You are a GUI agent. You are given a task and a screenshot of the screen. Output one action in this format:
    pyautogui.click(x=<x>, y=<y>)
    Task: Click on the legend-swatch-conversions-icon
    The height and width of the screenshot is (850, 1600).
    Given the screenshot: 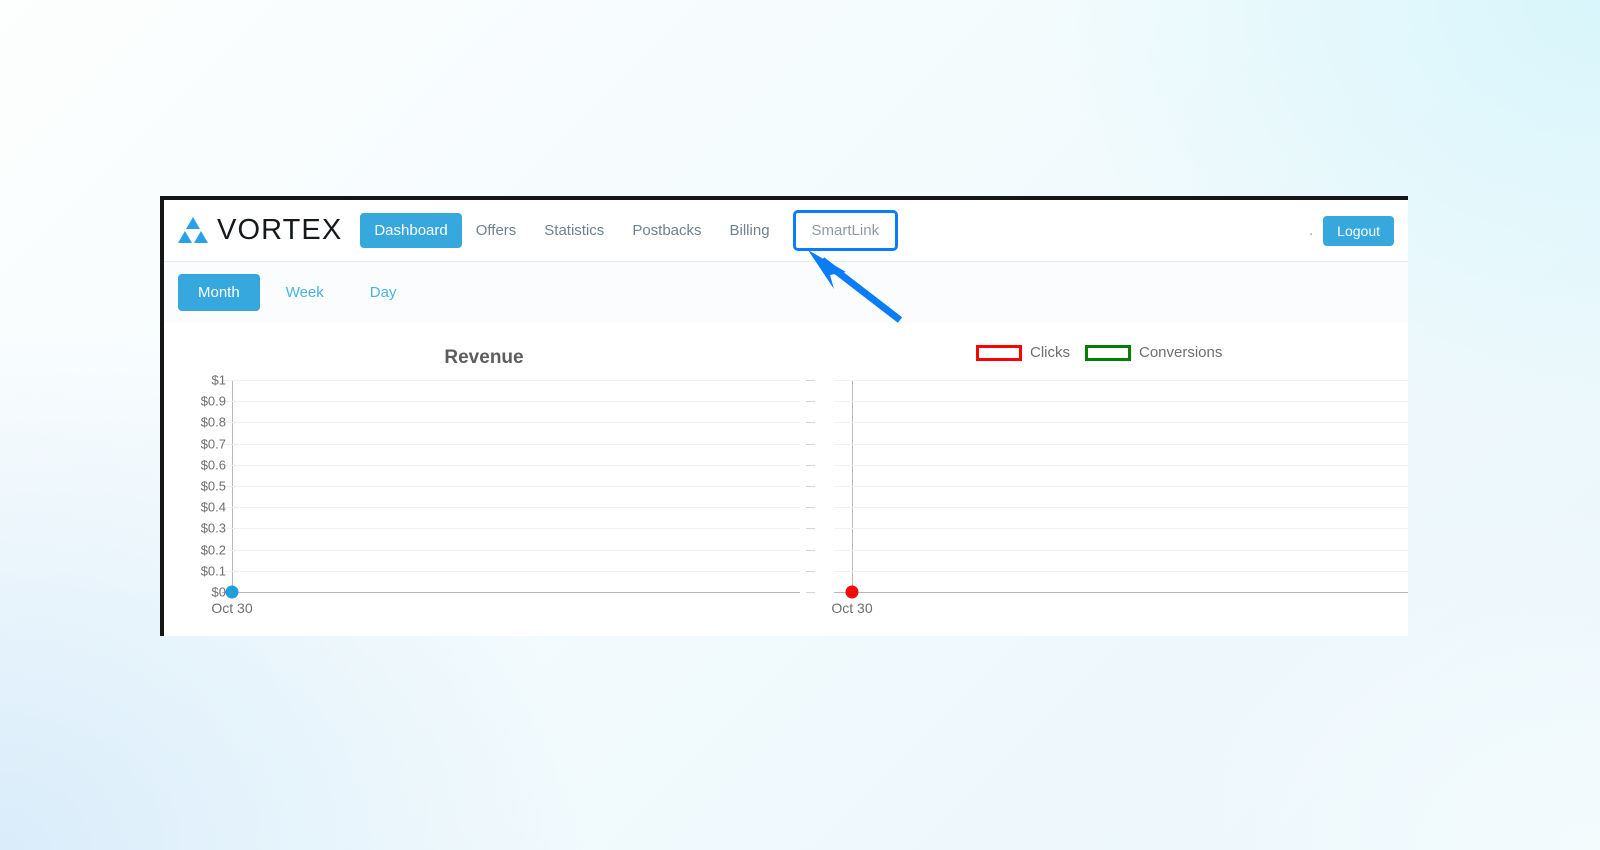 What is the action you would take?
    pyautogui.click(x=1108, y=352)
    